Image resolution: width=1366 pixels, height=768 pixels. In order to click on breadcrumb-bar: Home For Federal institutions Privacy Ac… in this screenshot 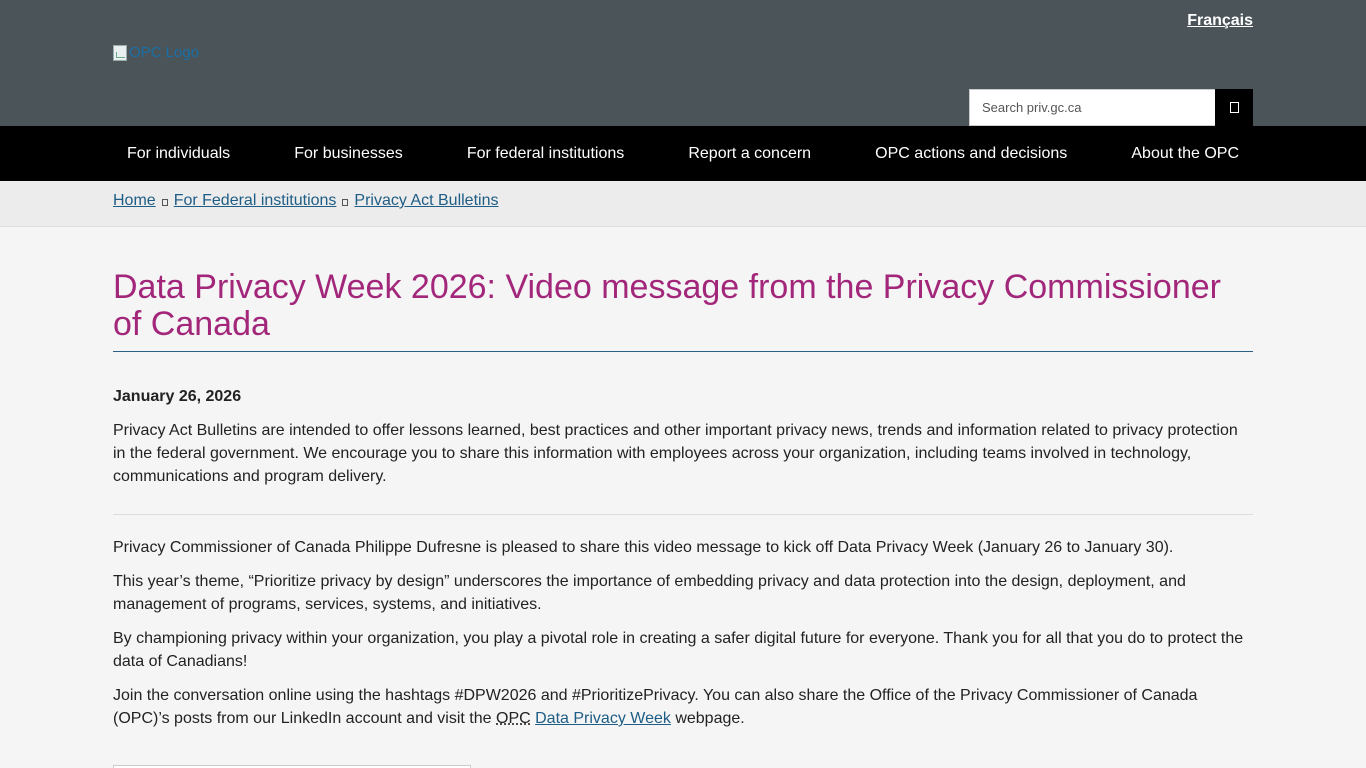, I will do `click(683, 204)`.